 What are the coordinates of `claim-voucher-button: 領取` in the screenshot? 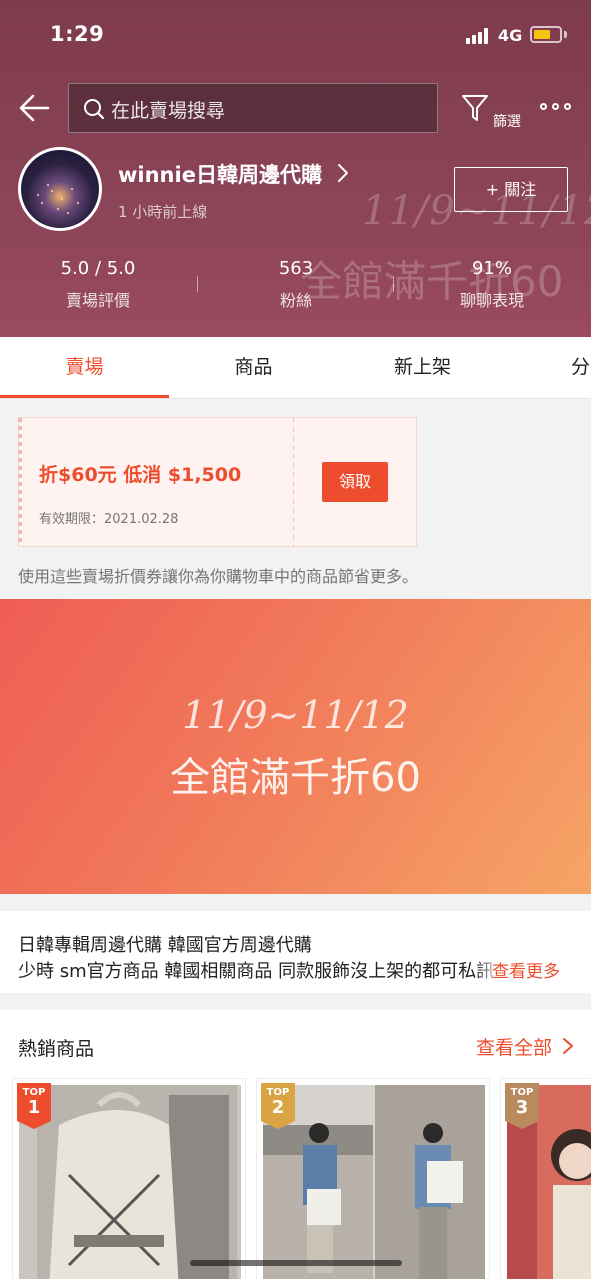 It's located at (355, 482).